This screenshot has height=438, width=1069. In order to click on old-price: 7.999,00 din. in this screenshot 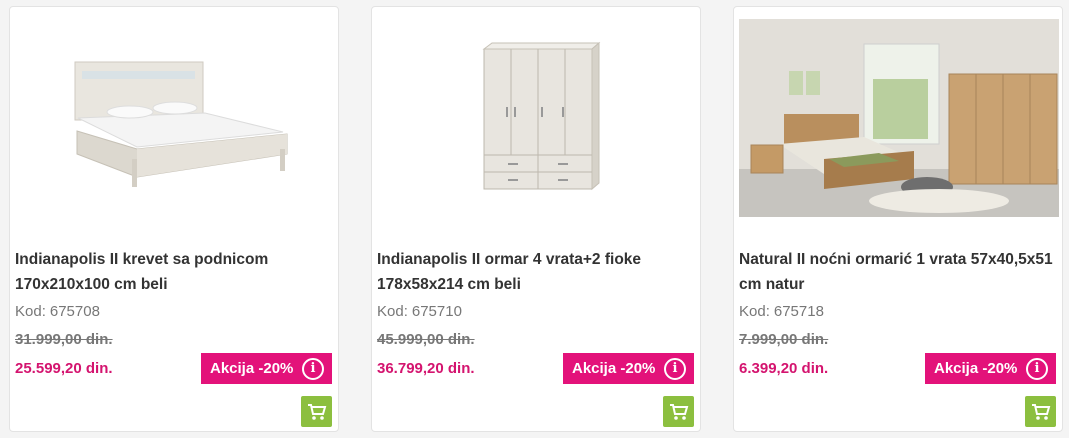, I will do `click(784, 339)`.